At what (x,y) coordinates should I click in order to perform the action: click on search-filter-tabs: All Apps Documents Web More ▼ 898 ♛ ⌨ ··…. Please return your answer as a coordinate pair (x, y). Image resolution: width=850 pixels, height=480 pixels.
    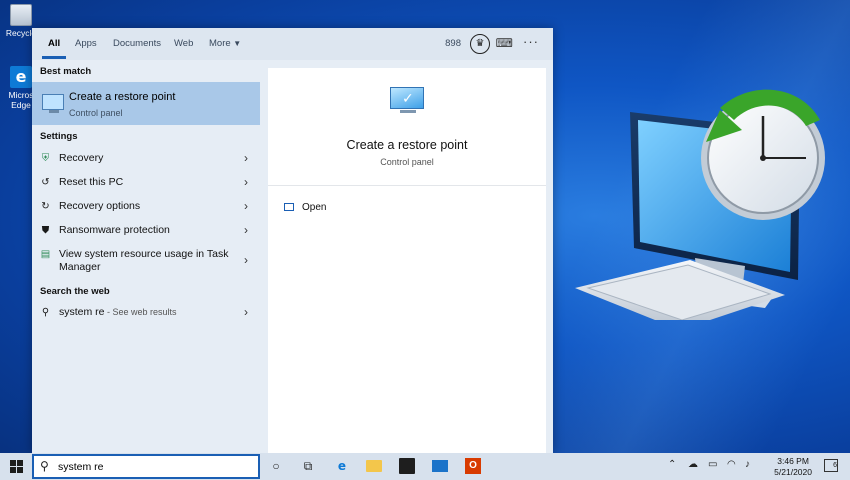
    Looking at the image, I should click on (292, 44).